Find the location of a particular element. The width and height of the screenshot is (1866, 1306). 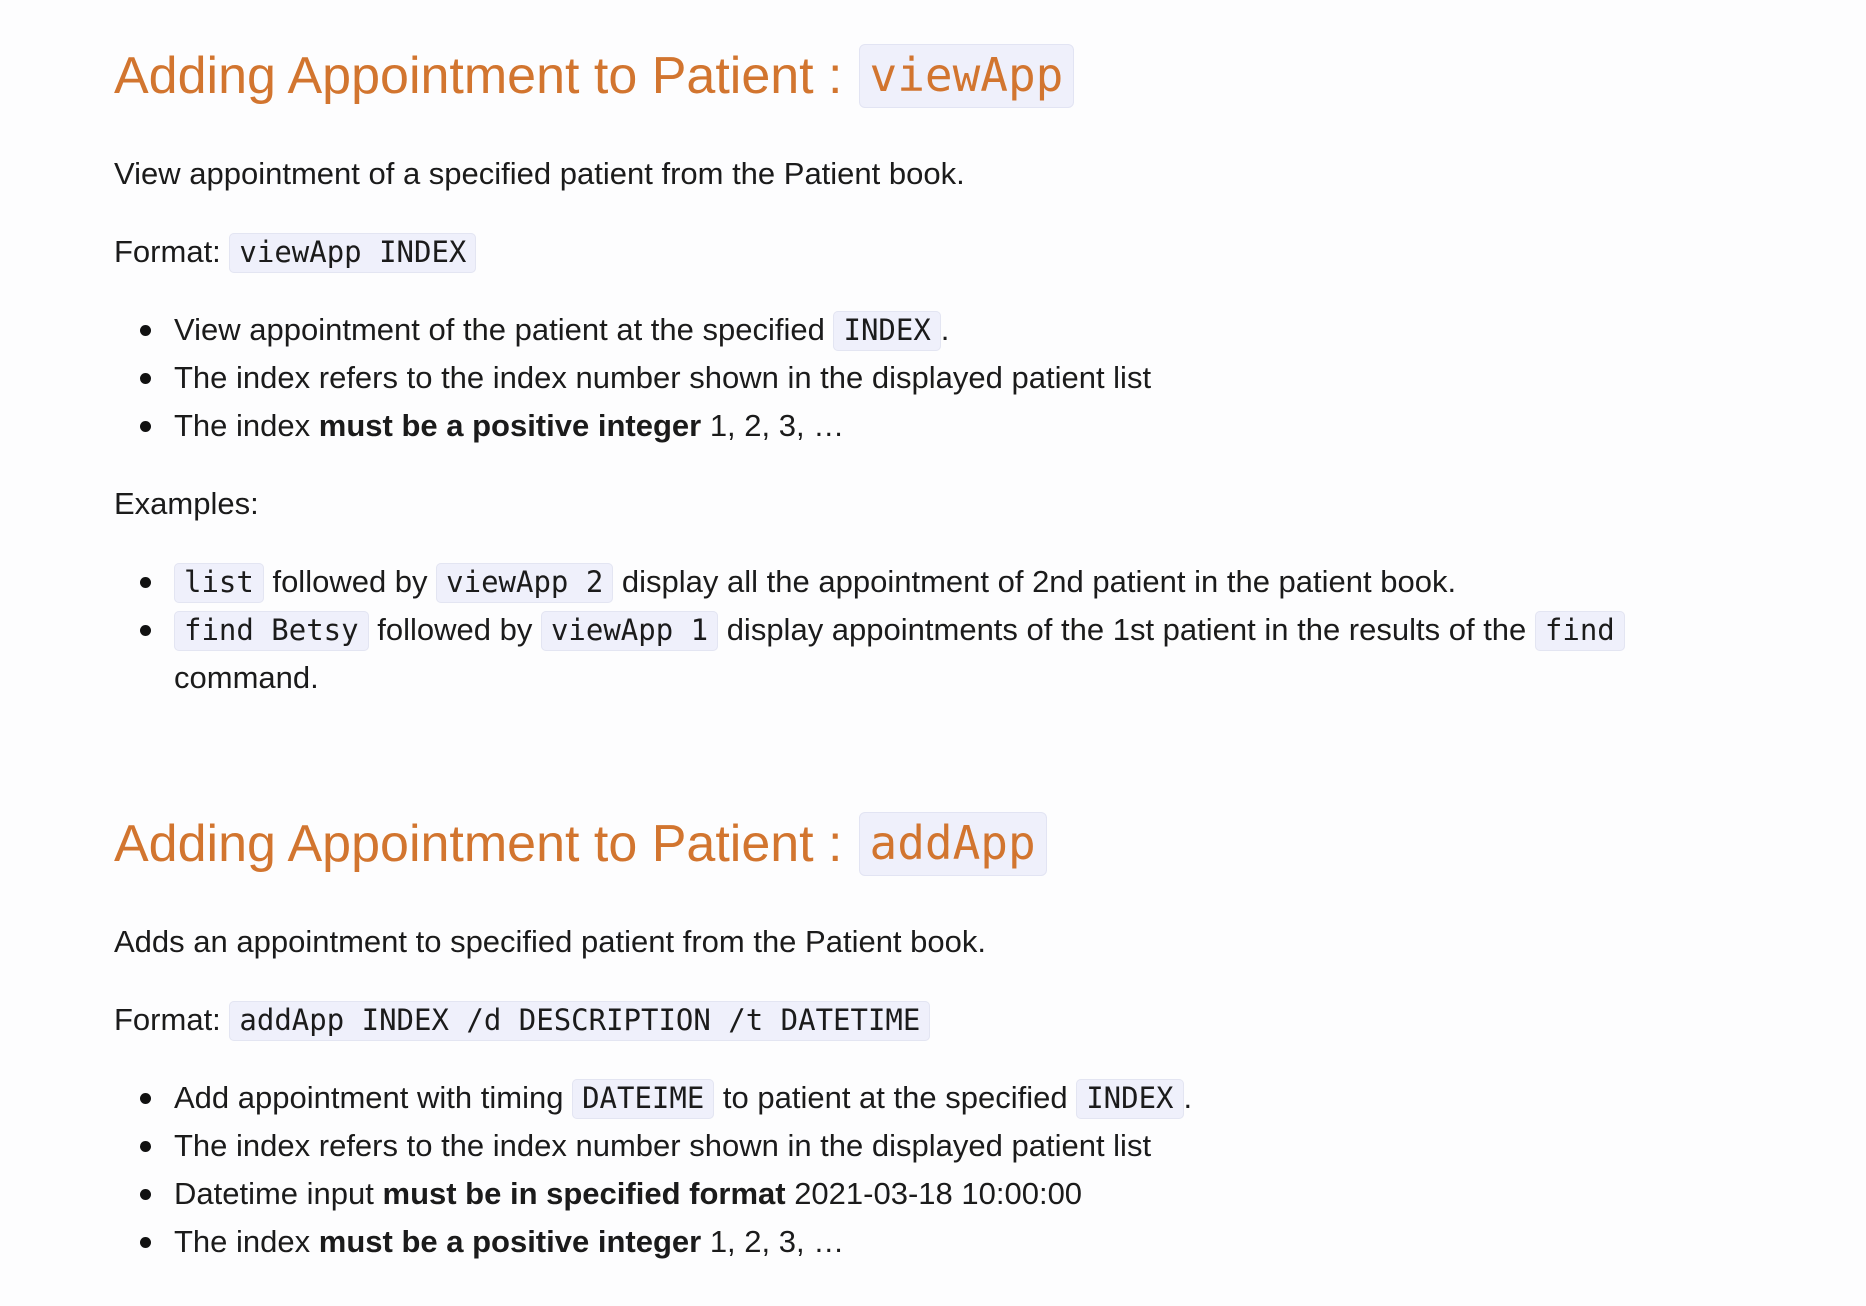

list-item-text: to patient at the specified is located at coordinates (895, 1097).